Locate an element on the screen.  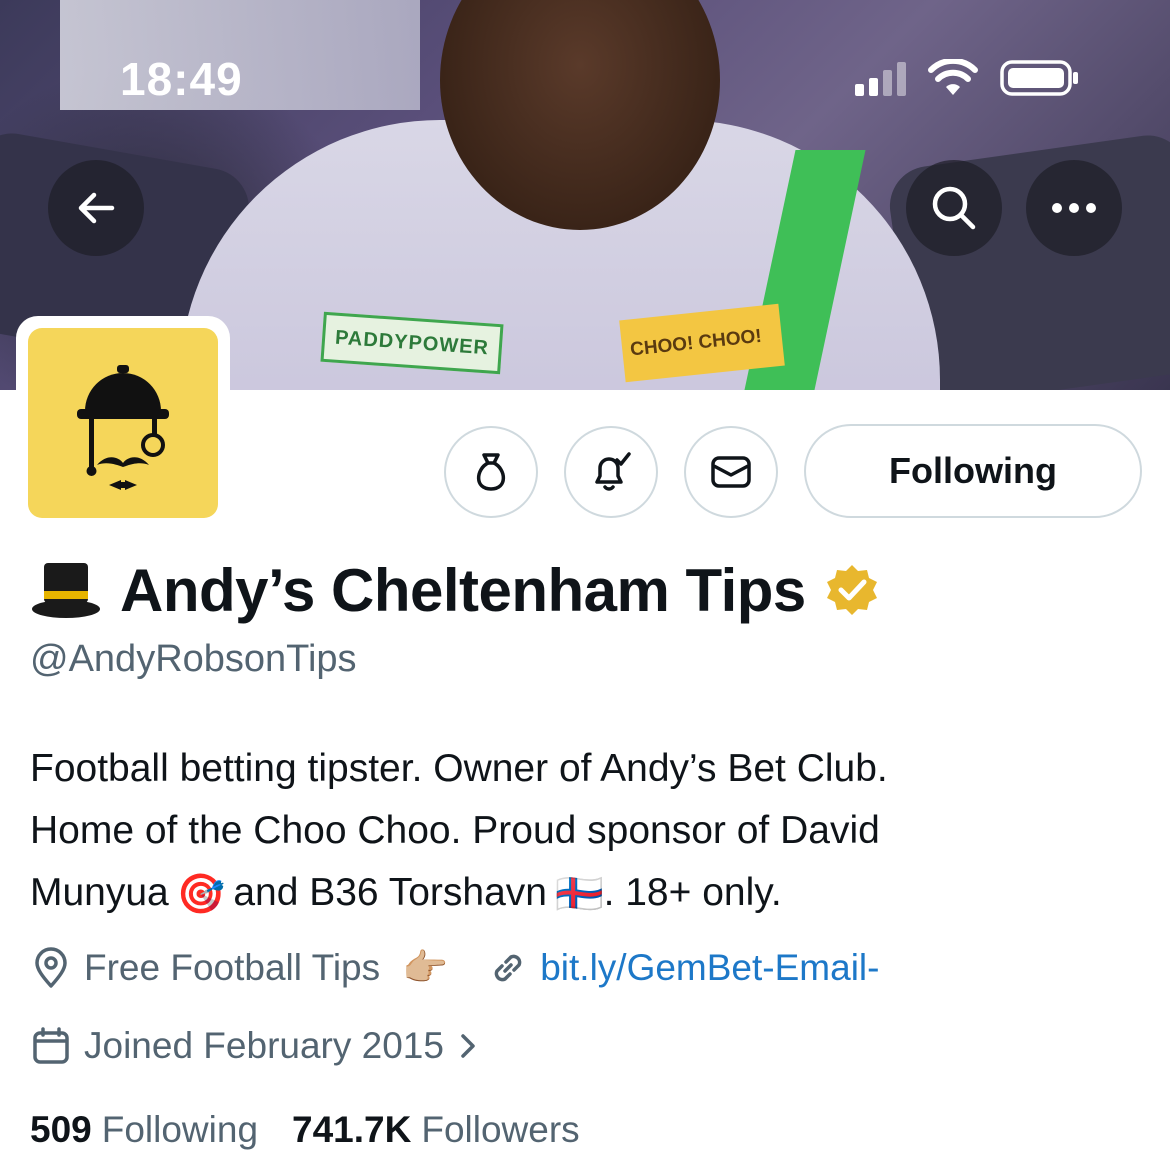
avatar is located at coordinates (123, 423).